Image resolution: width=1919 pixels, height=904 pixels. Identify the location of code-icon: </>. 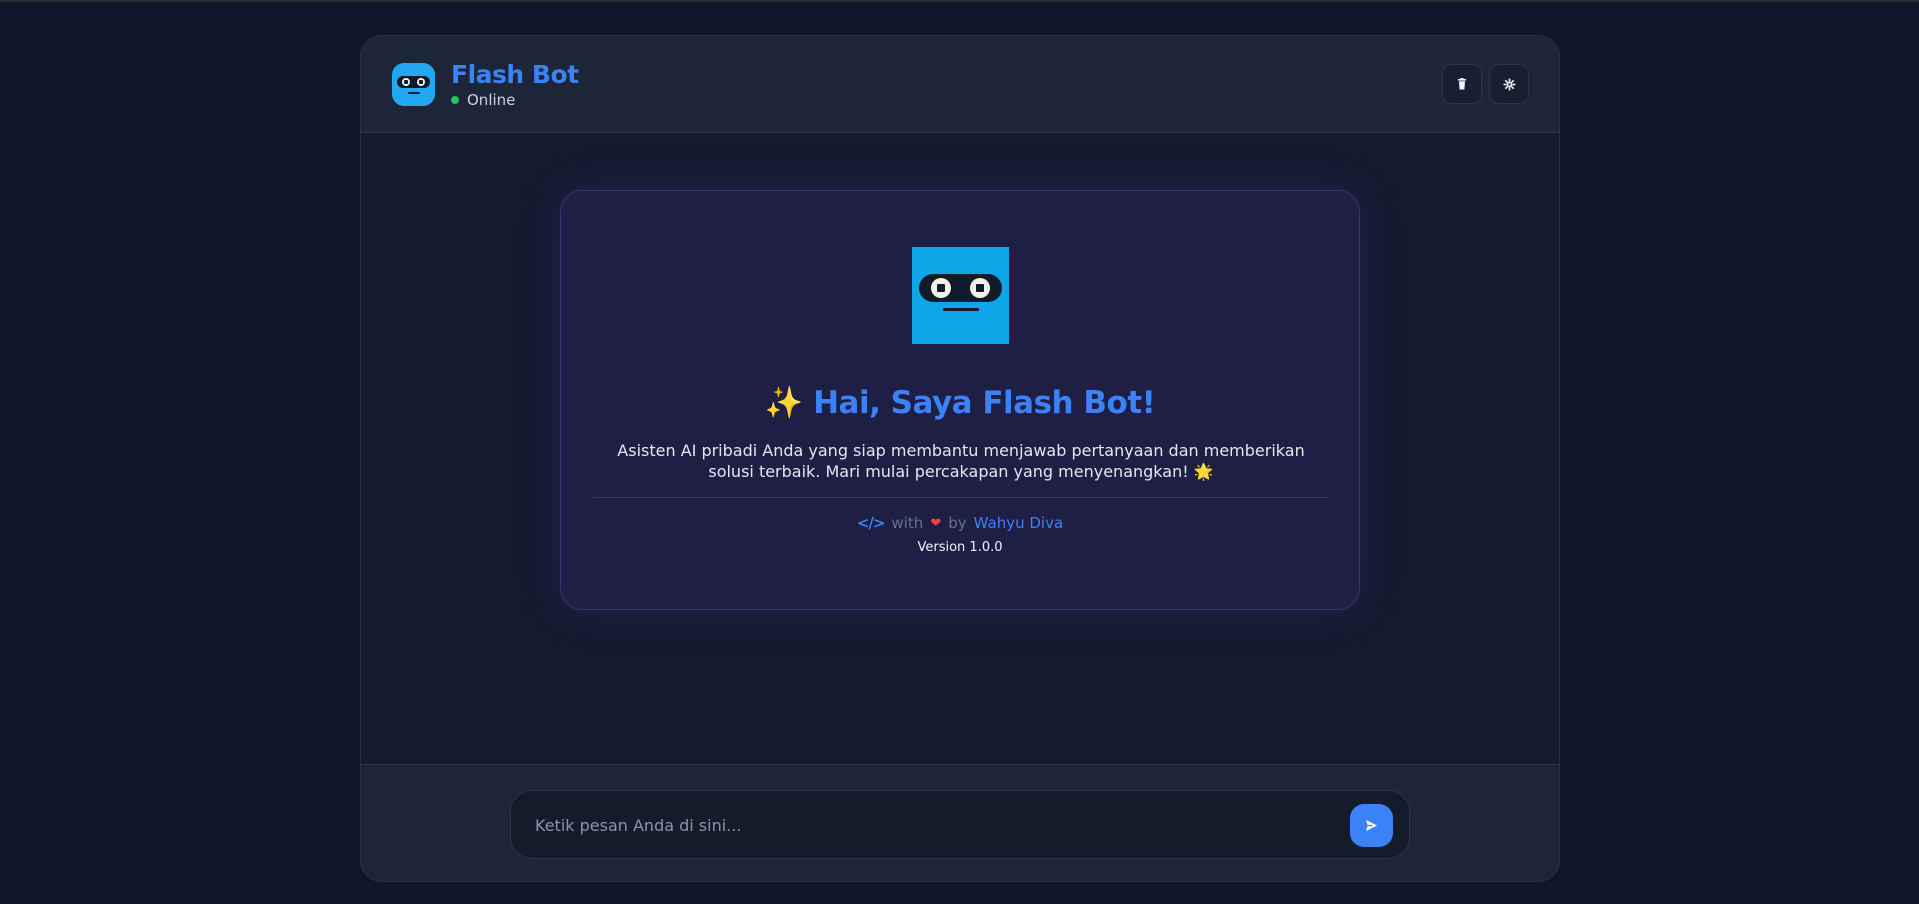
(871, 523).